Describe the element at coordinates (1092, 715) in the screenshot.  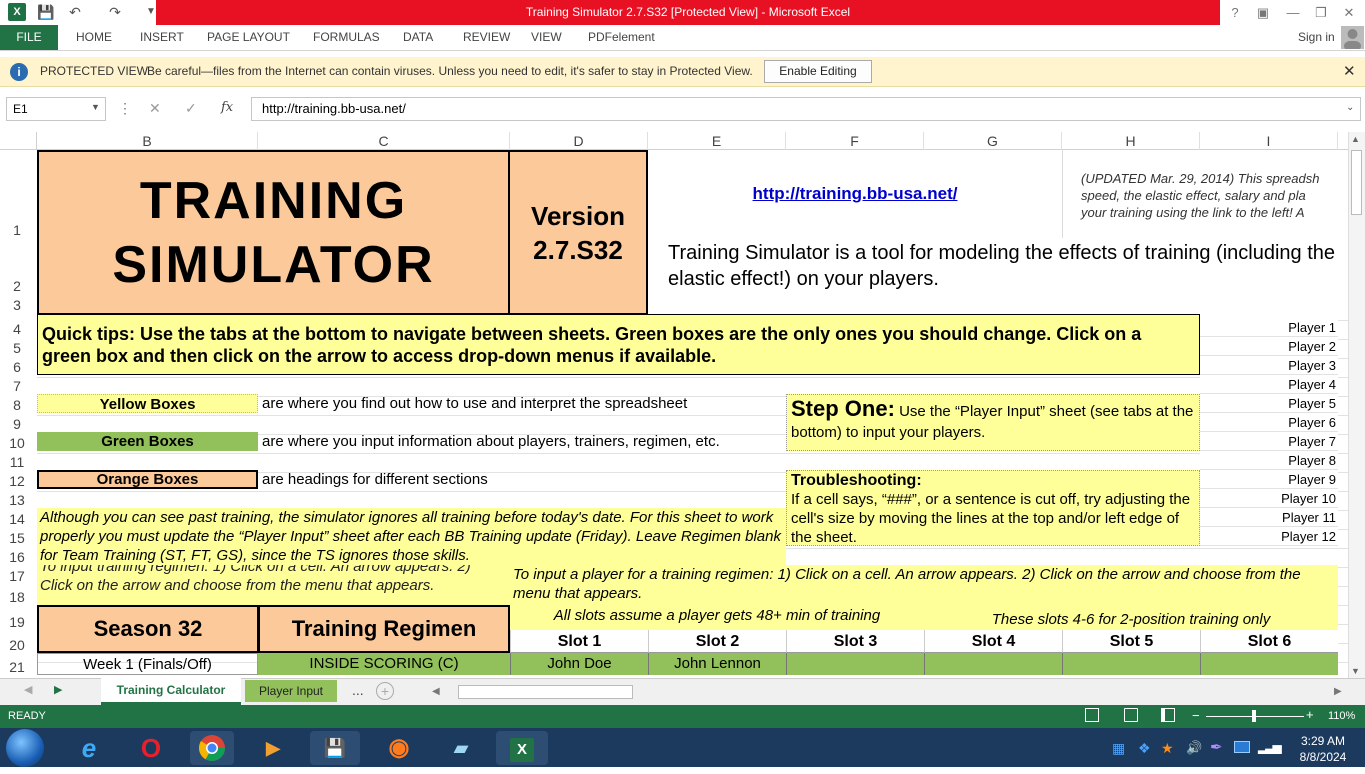
I see `normal-view-icon` at that location.